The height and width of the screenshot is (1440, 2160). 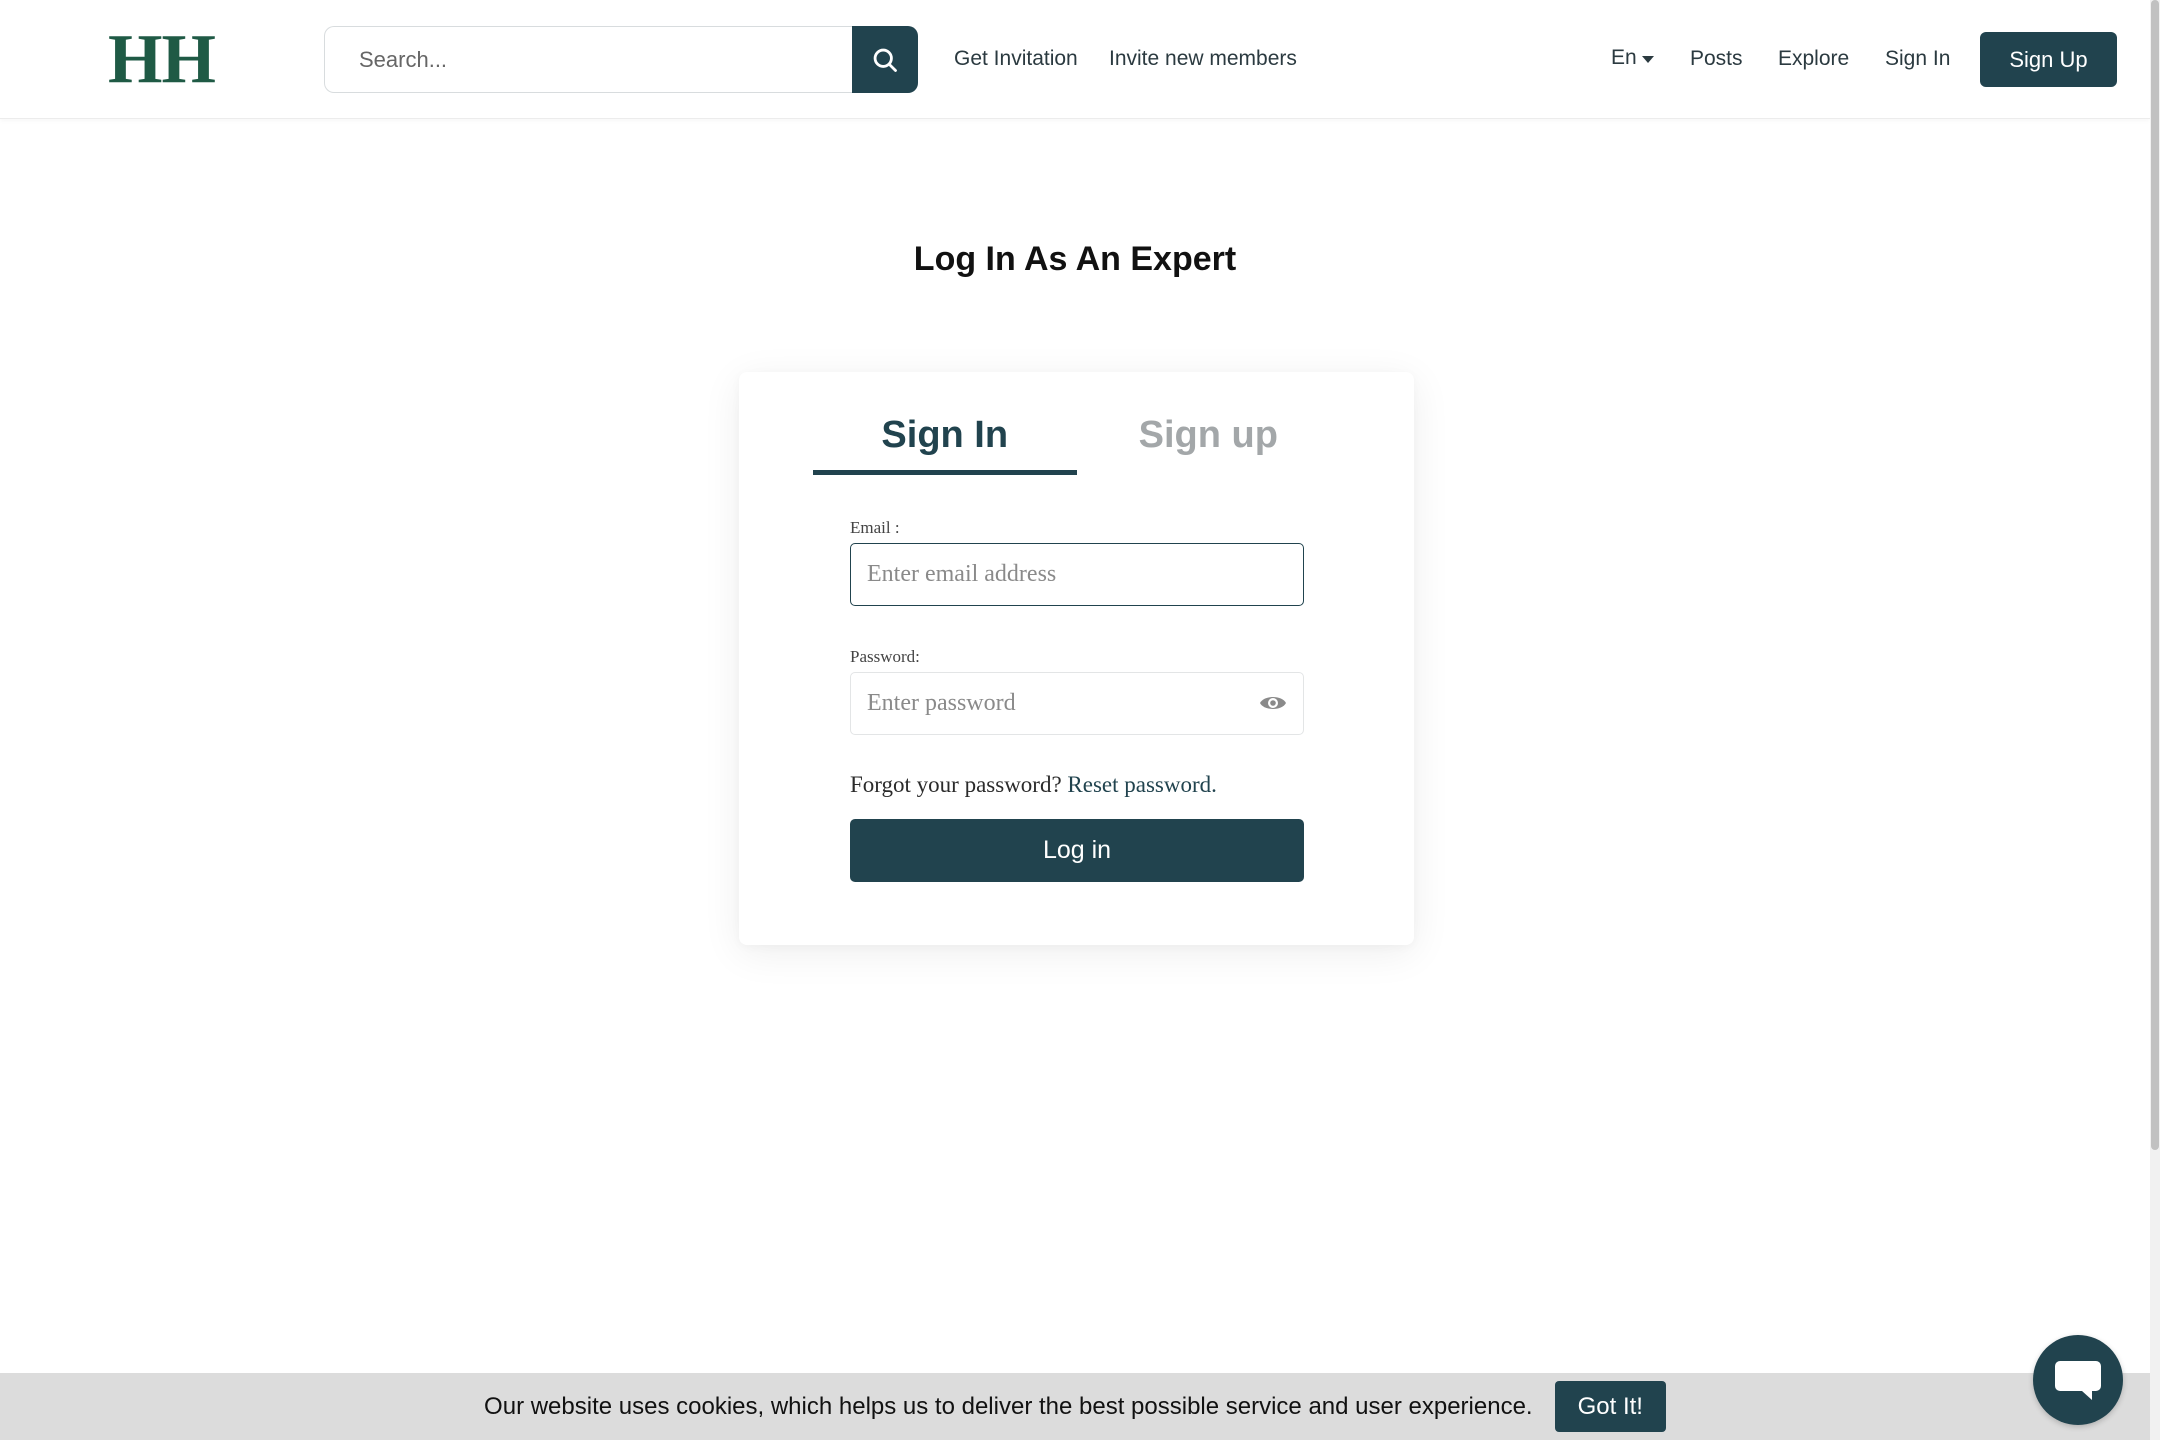 What do you see at coordinates (1016, 59) in the screenshot?
I see `nav-get-invitation: Get Invitation` at bounding box center [1016, 59].